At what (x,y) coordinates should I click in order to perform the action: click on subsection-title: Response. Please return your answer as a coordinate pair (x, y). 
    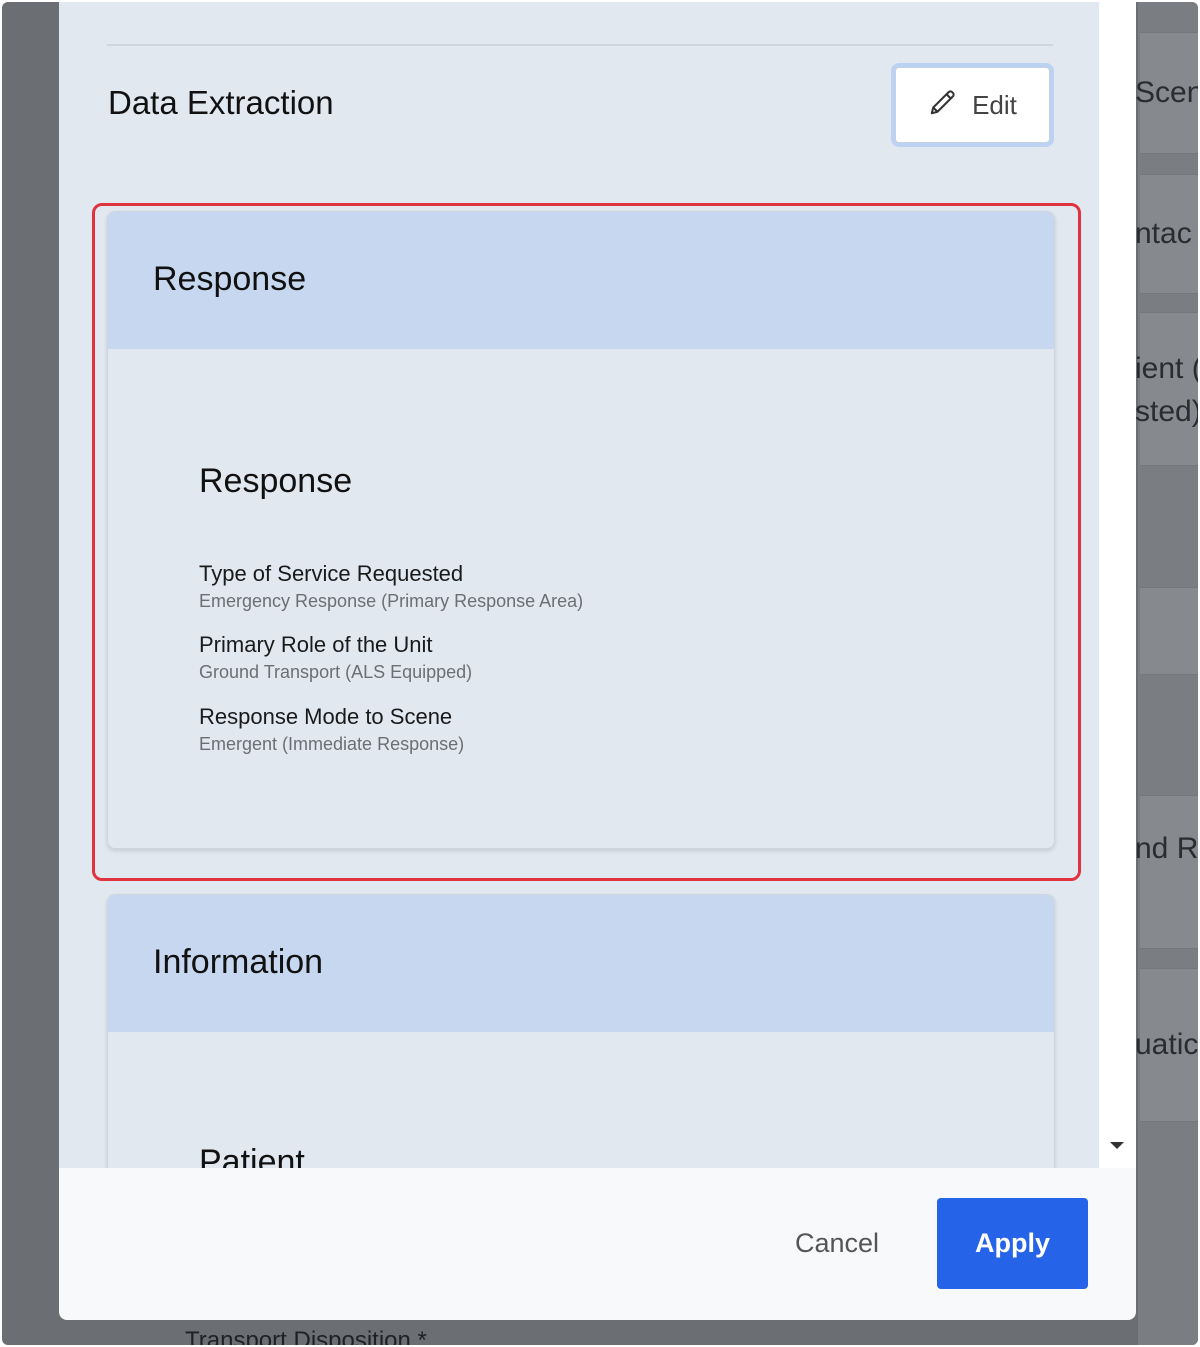
    Looking at the image, I should click on (276, 481).